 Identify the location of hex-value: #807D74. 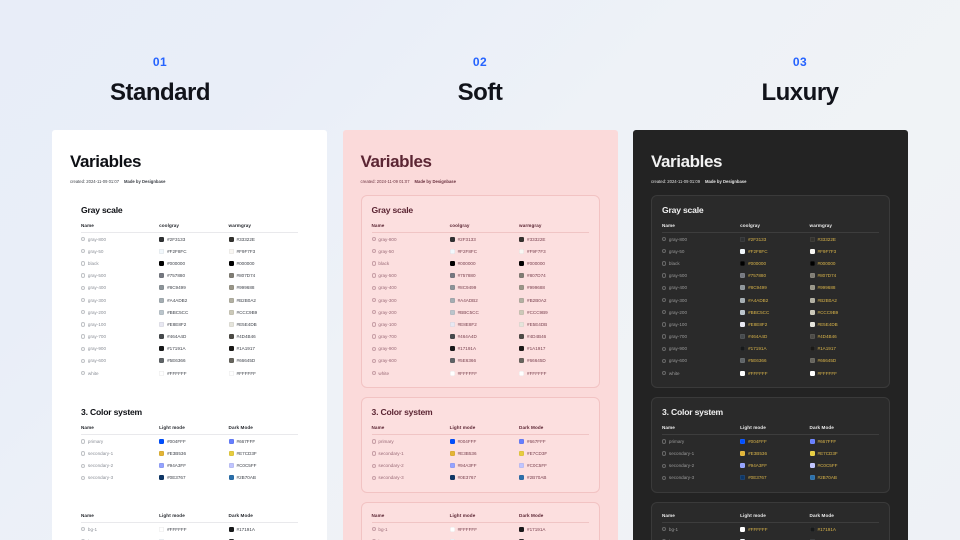
(536, 276).